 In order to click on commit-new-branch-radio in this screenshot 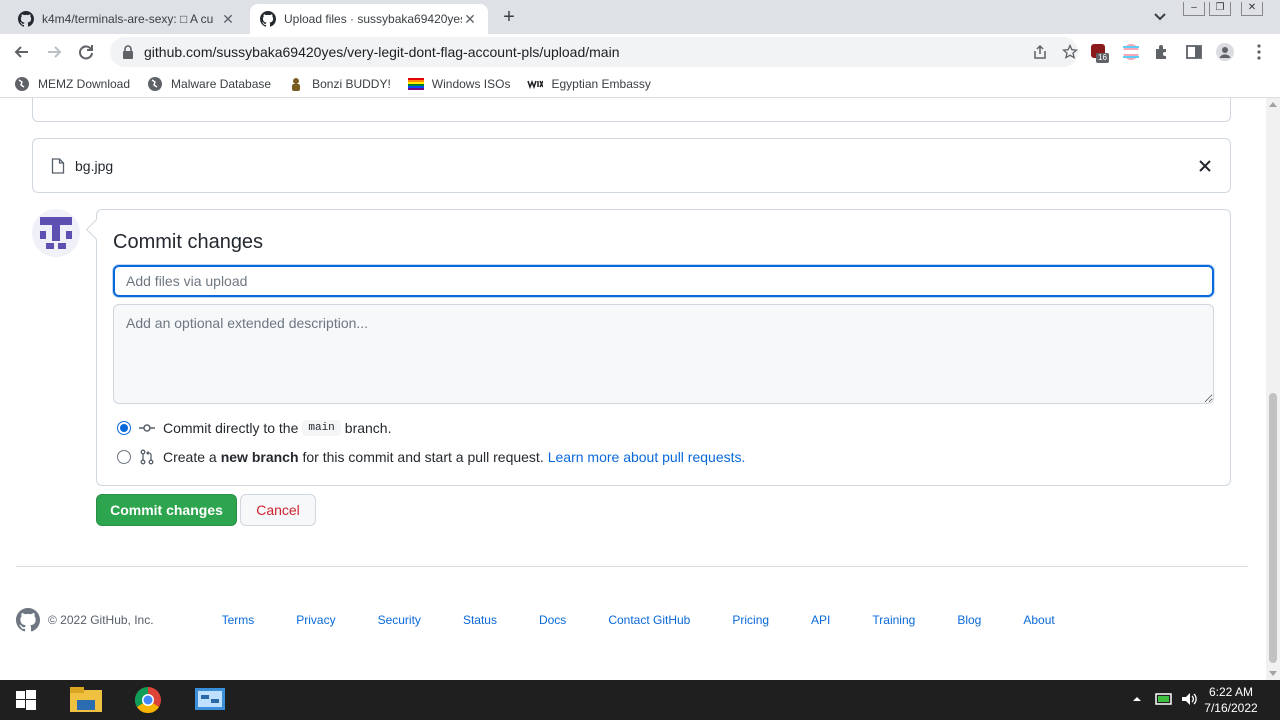, I will do `click(124, 457)`.